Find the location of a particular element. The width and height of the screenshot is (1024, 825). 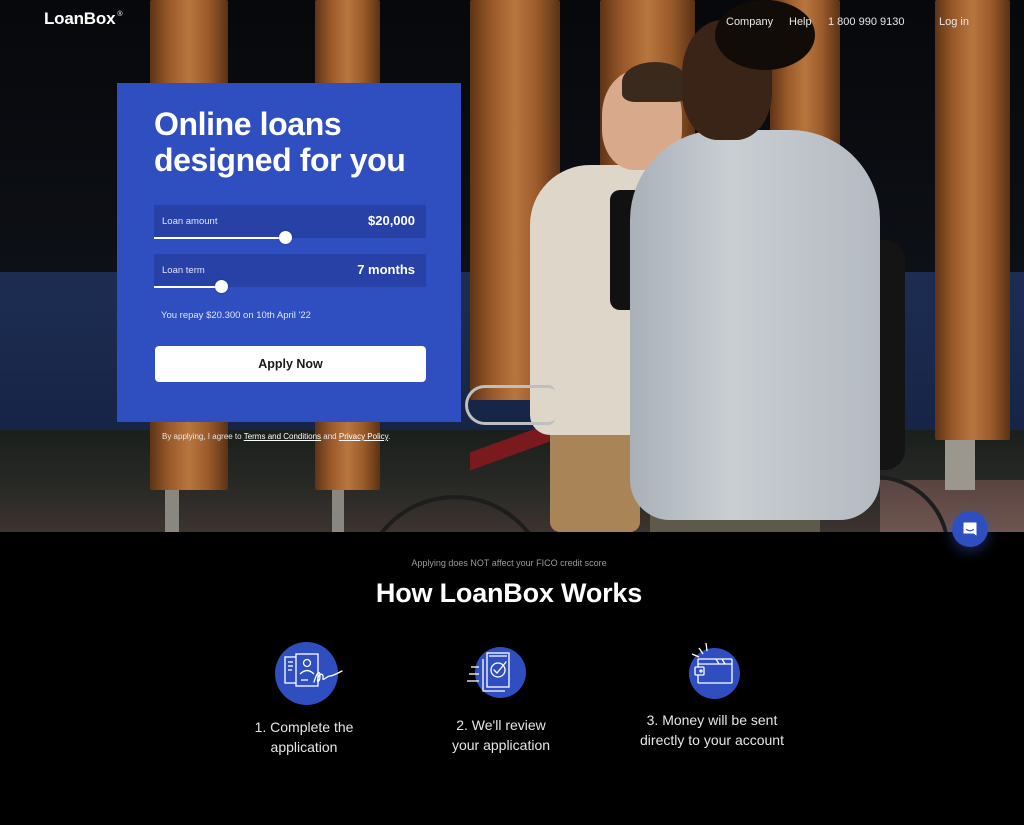

nav-help-link: Help is located at coordinates (800, 22).